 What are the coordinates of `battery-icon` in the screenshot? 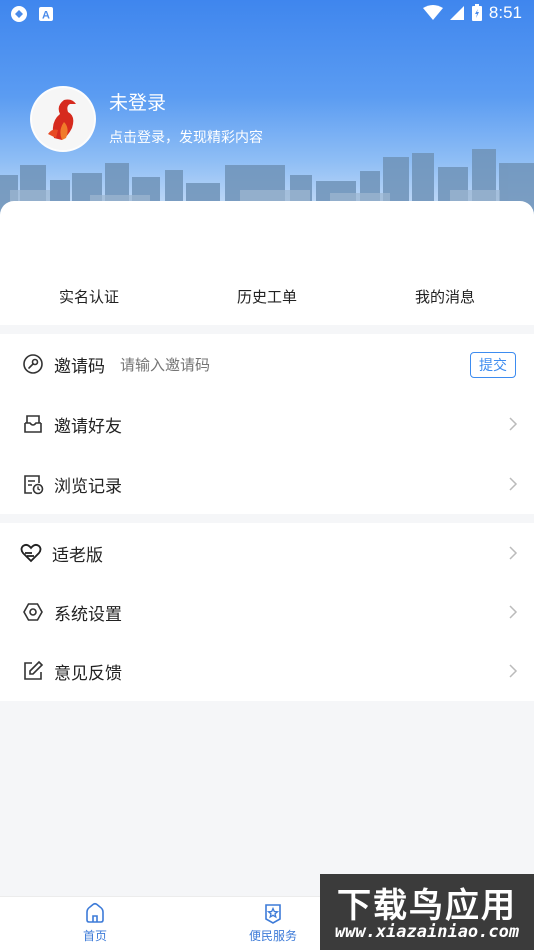 It's located at (476, 12).